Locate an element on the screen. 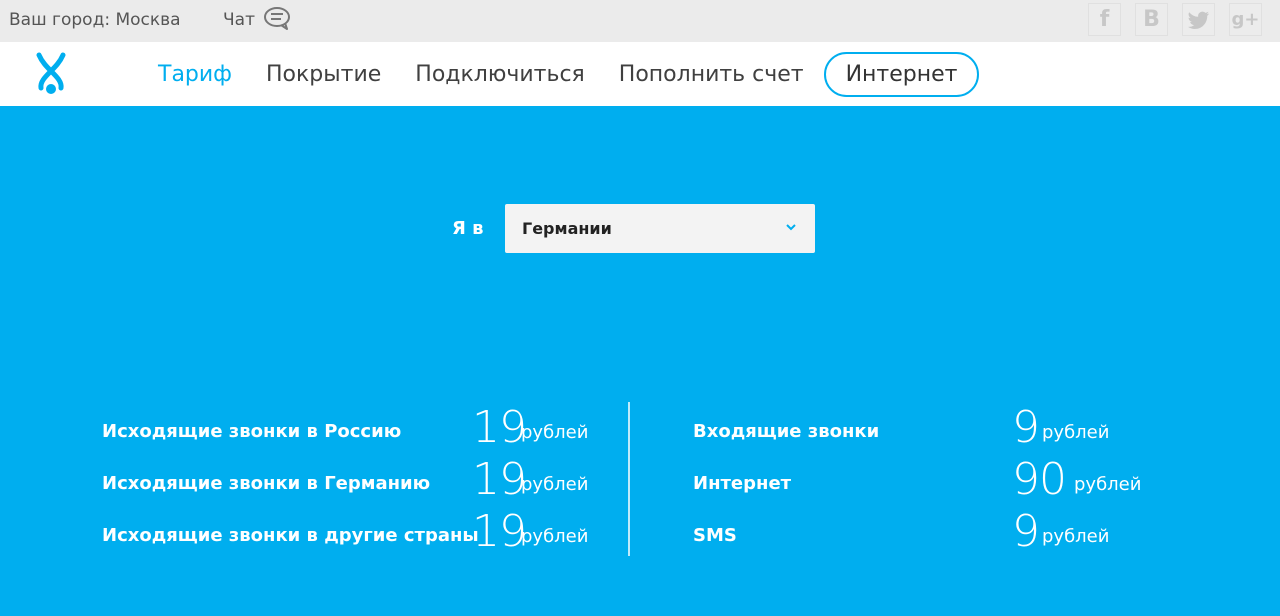 Image resolution: width=1280 pixels, height=616 pixels. rates-divider is located at coordinates (629, 479).